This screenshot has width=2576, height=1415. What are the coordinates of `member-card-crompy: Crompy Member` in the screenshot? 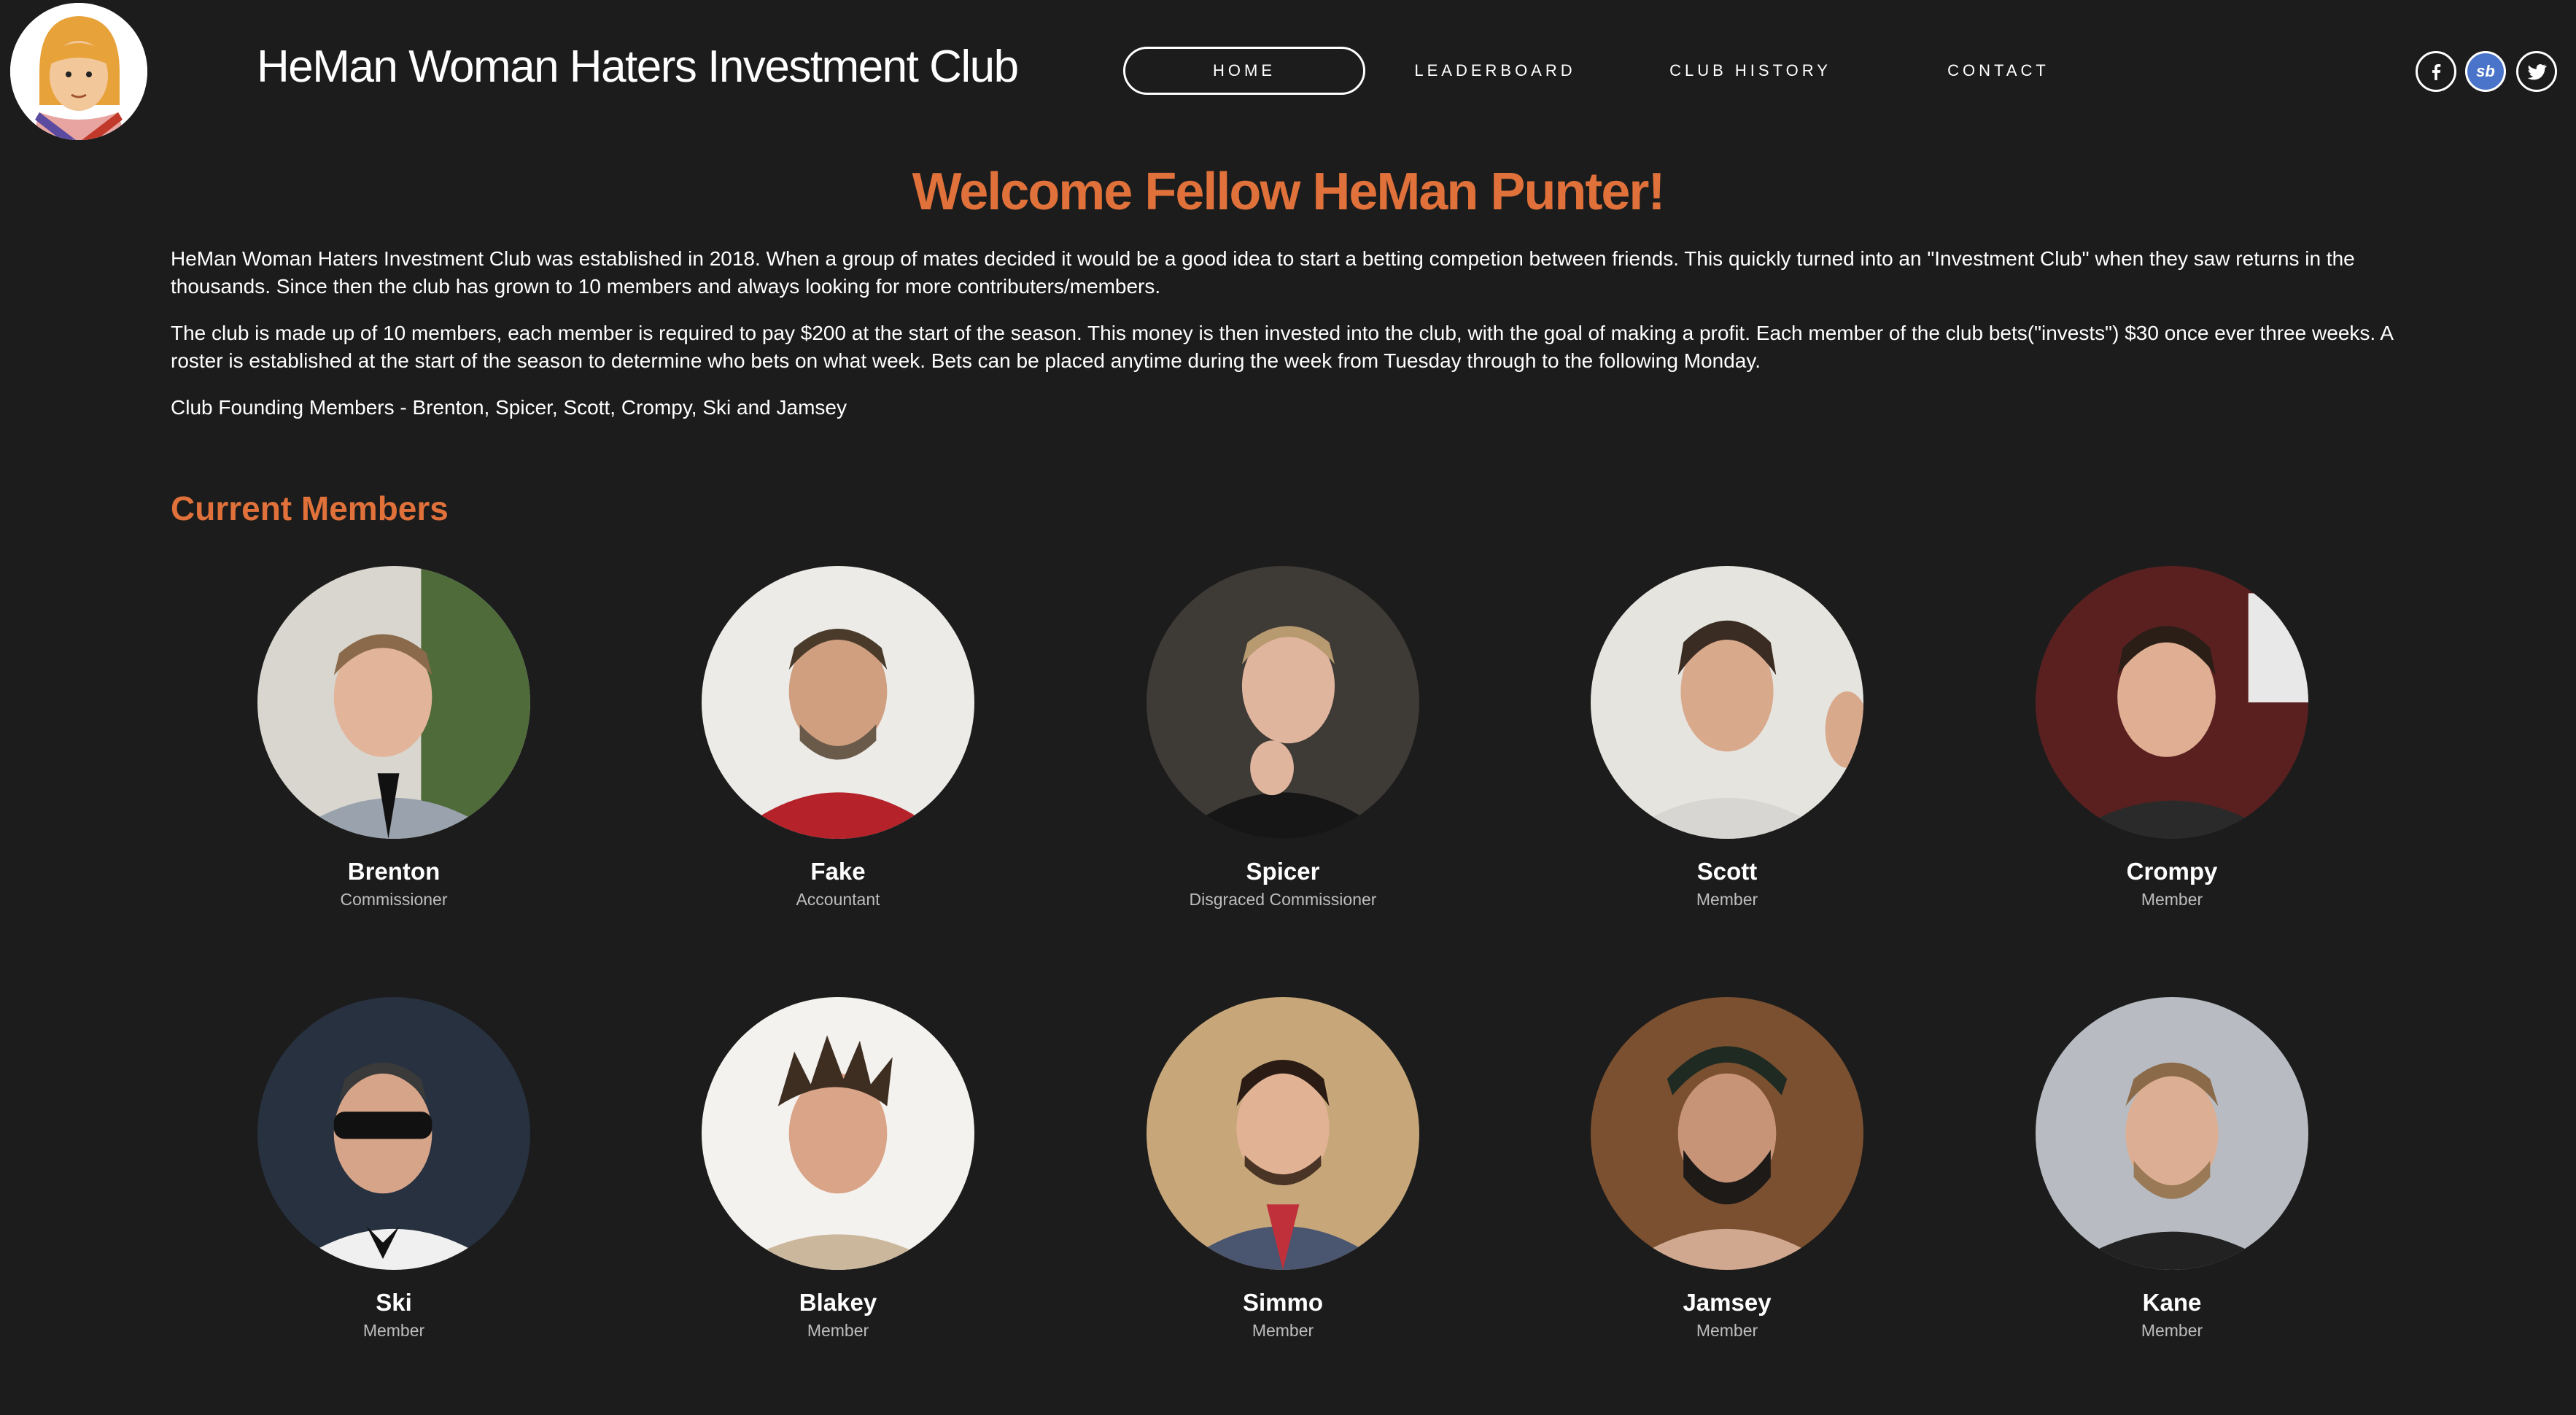 It's located at (2172, 738).